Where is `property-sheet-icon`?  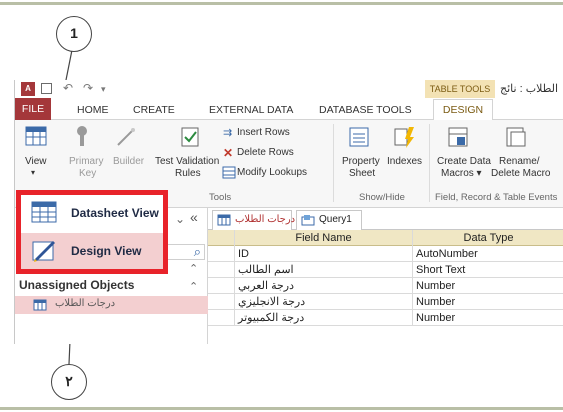
property-sheet-icon is located at coordinates (359, 137).